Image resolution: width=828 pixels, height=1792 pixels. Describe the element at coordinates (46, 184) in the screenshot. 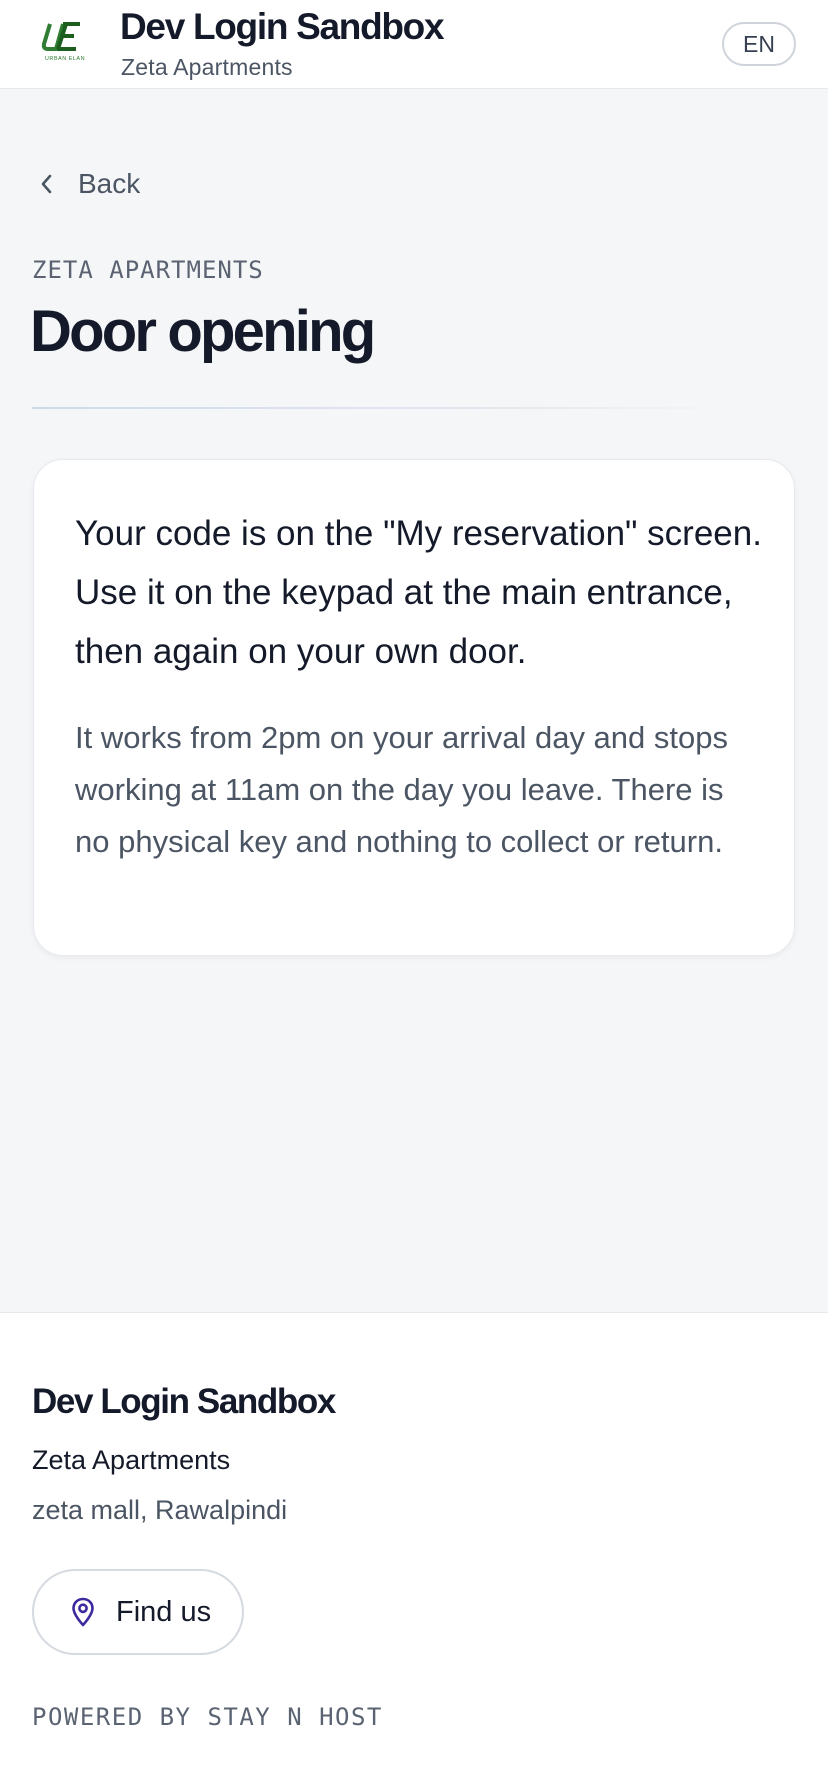

I see `chevron-left-icon` at that location.